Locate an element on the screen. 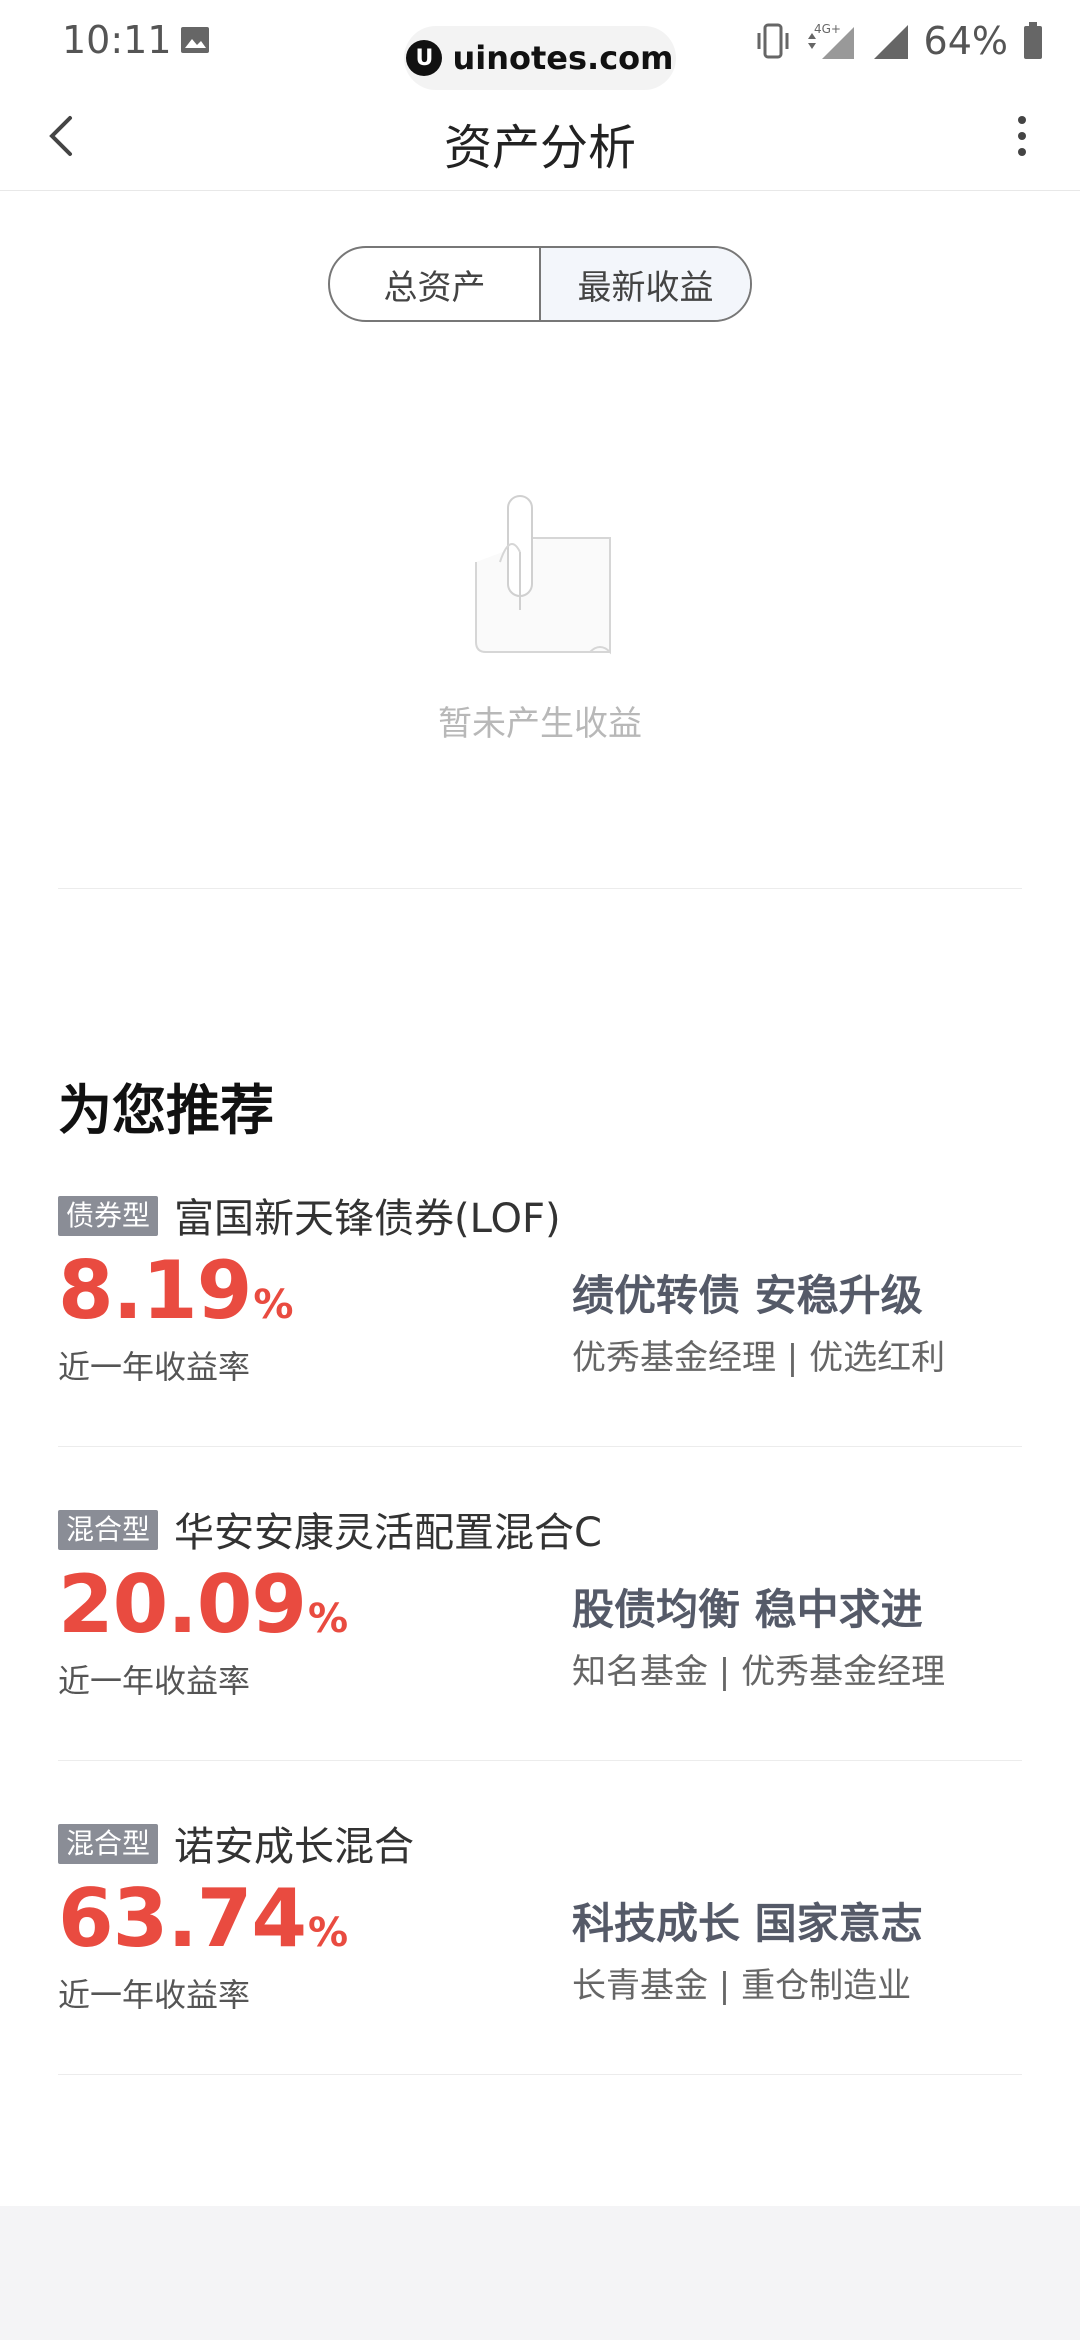  fund-name: 华安安康灵活配置混合C is located at coordinates (388, 1533).